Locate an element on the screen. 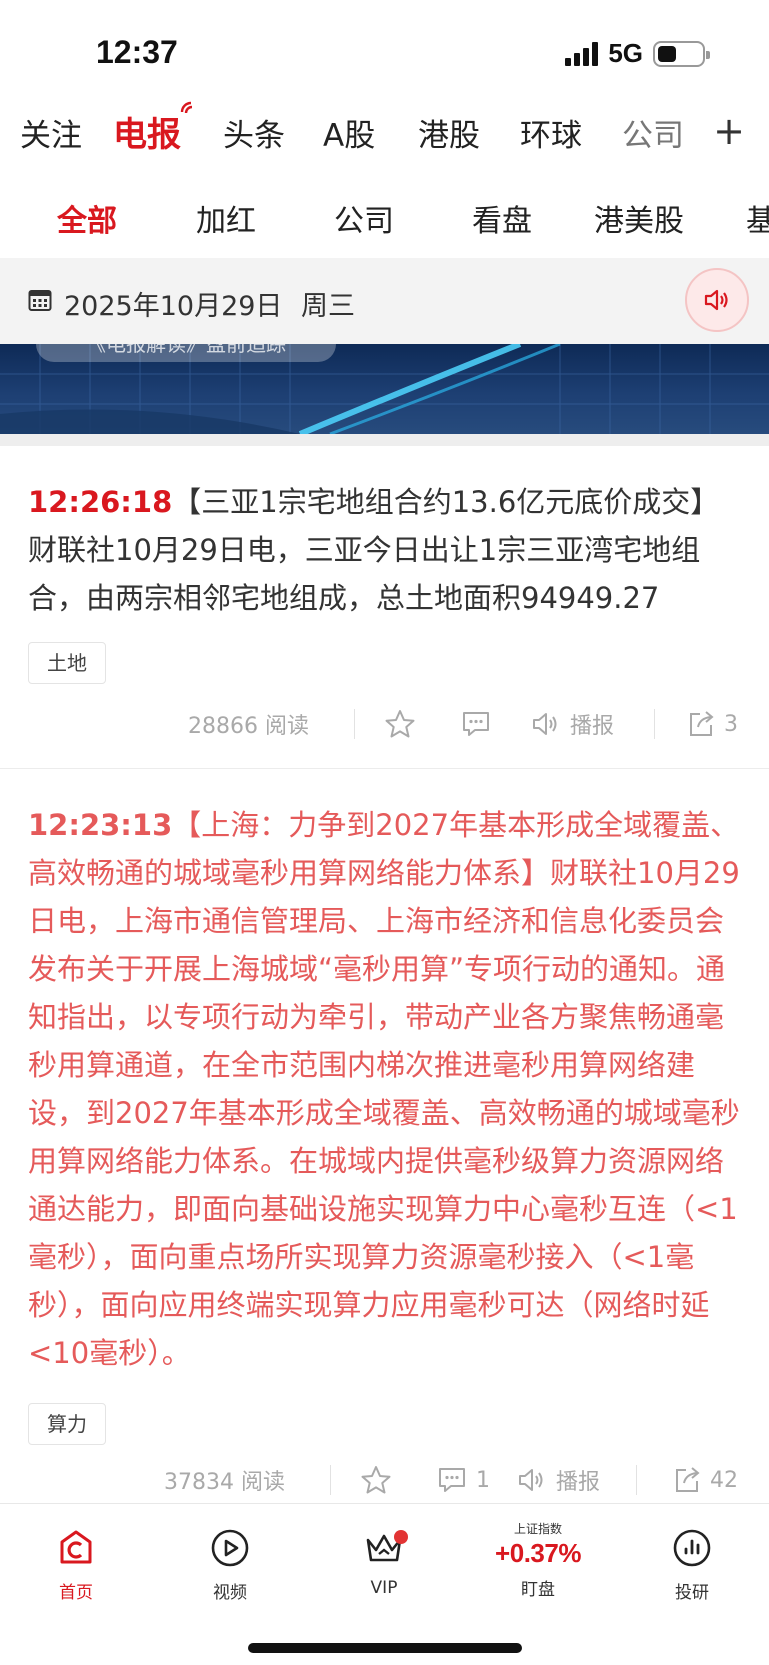  banner-pill: 《电报解读》盘前追踪 is located at coordinates (186, 353).